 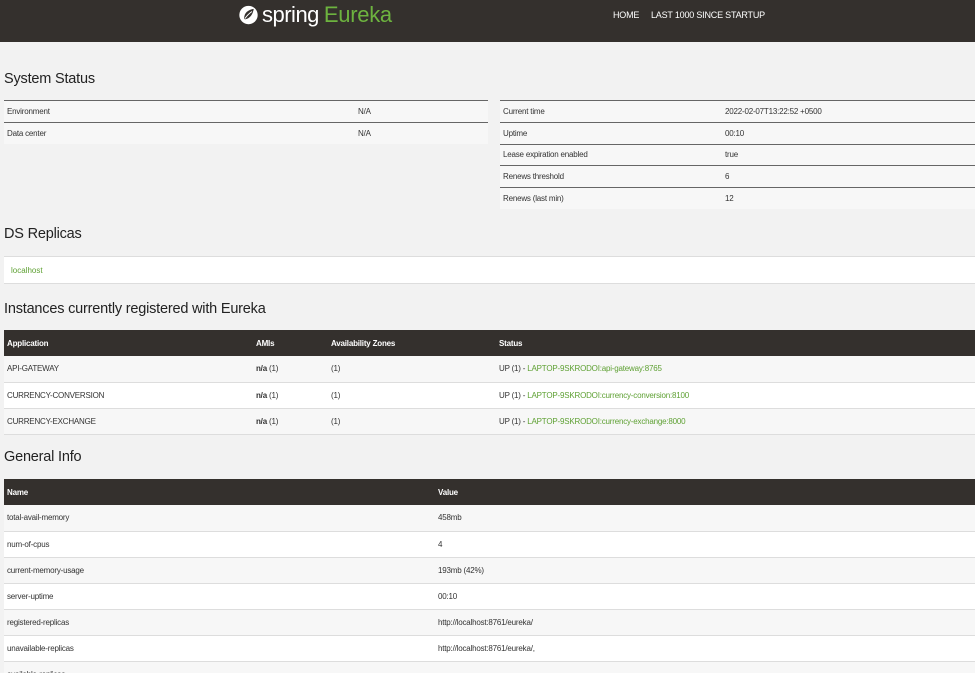 I want to click on col-name: Name, so click(x=219, y=492).